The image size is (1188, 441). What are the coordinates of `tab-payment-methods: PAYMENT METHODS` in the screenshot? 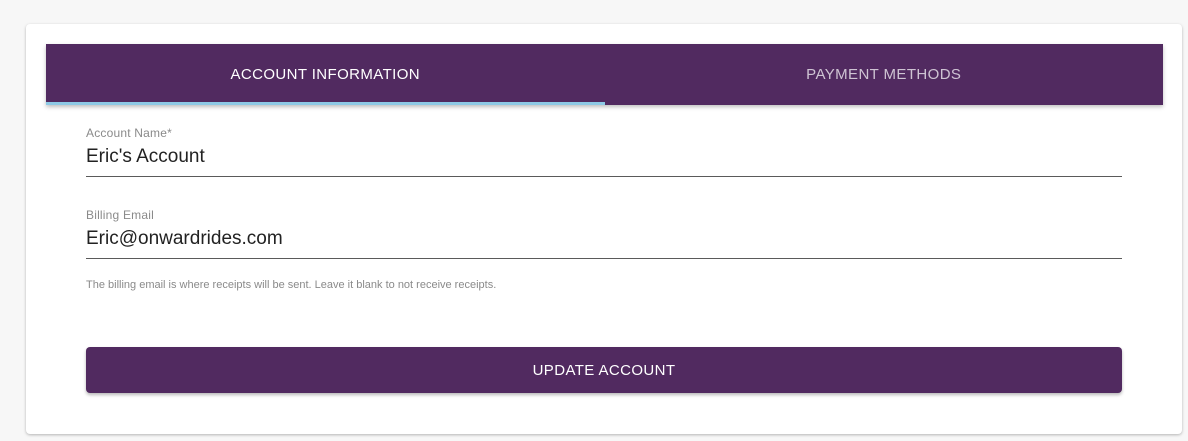 It's located at (884, 74).